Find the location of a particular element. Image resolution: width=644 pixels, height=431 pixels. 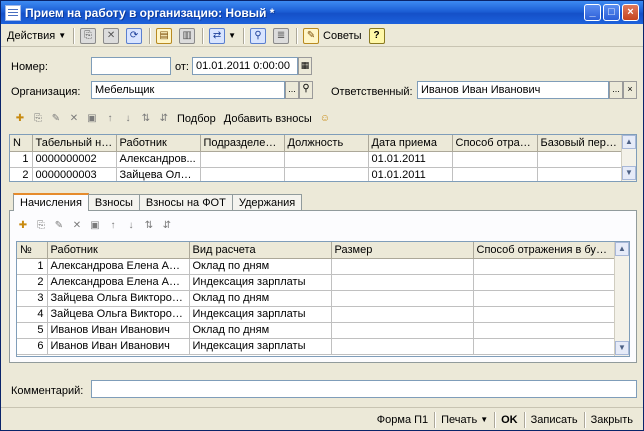

close-window-button: × is located at coordinates (630, 12).